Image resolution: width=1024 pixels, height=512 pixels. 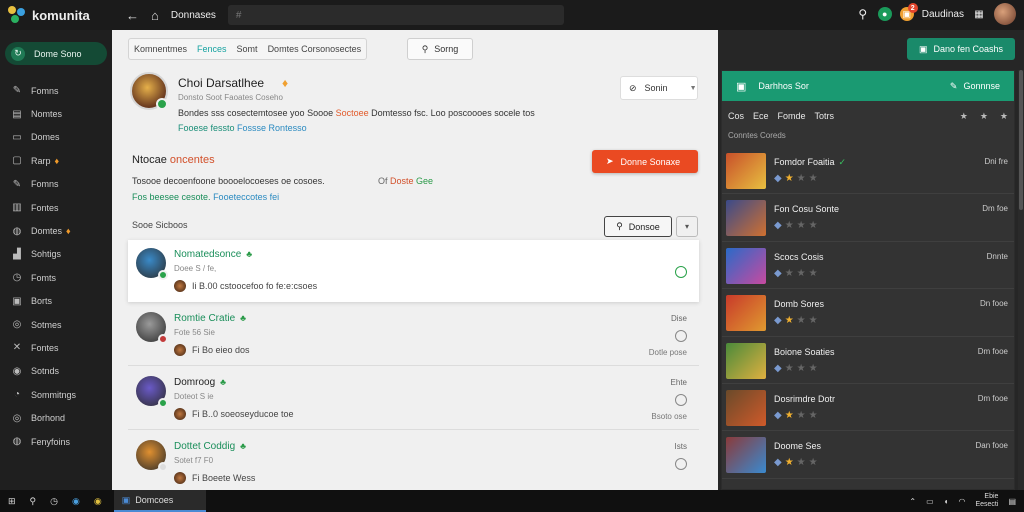 I want to click on game-name: Boione Soaties, so click(x=804, y=352).